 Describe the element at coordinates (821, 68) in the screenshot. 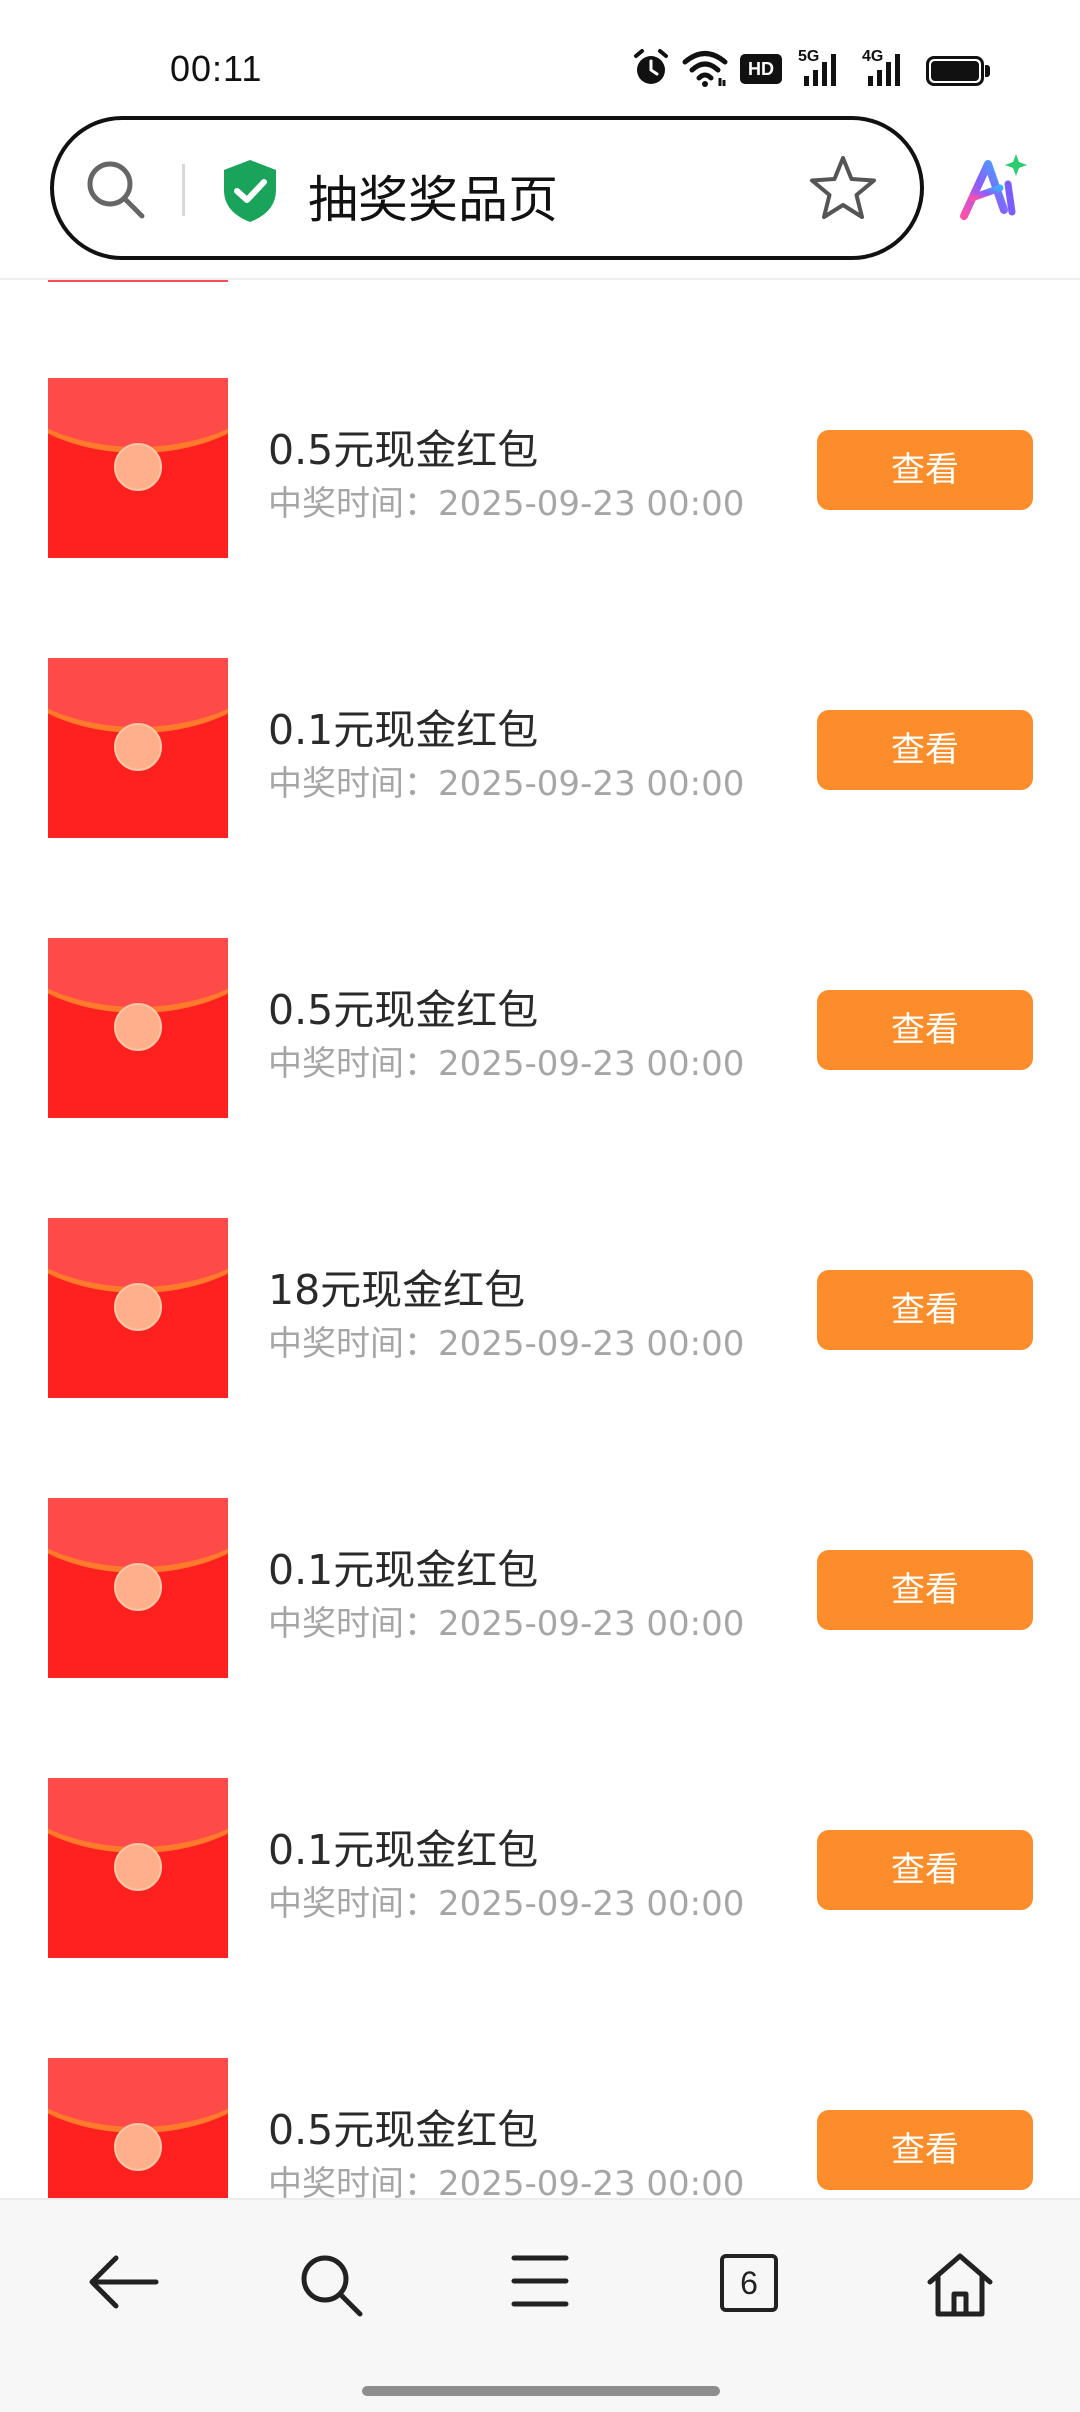

I see `5g-signal-icon: 5G` at that location.